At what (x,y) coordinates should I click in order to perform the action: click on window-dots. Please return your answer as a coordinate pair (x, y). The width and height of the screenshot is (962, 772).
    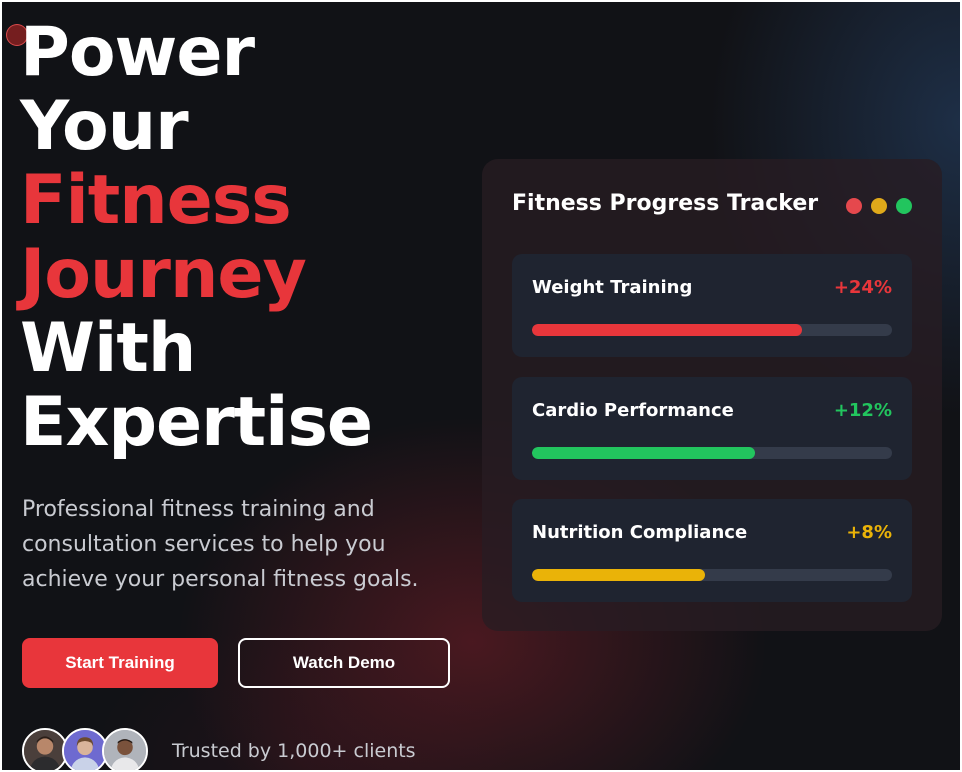
    Looking at the image, I should click on (879, 206).